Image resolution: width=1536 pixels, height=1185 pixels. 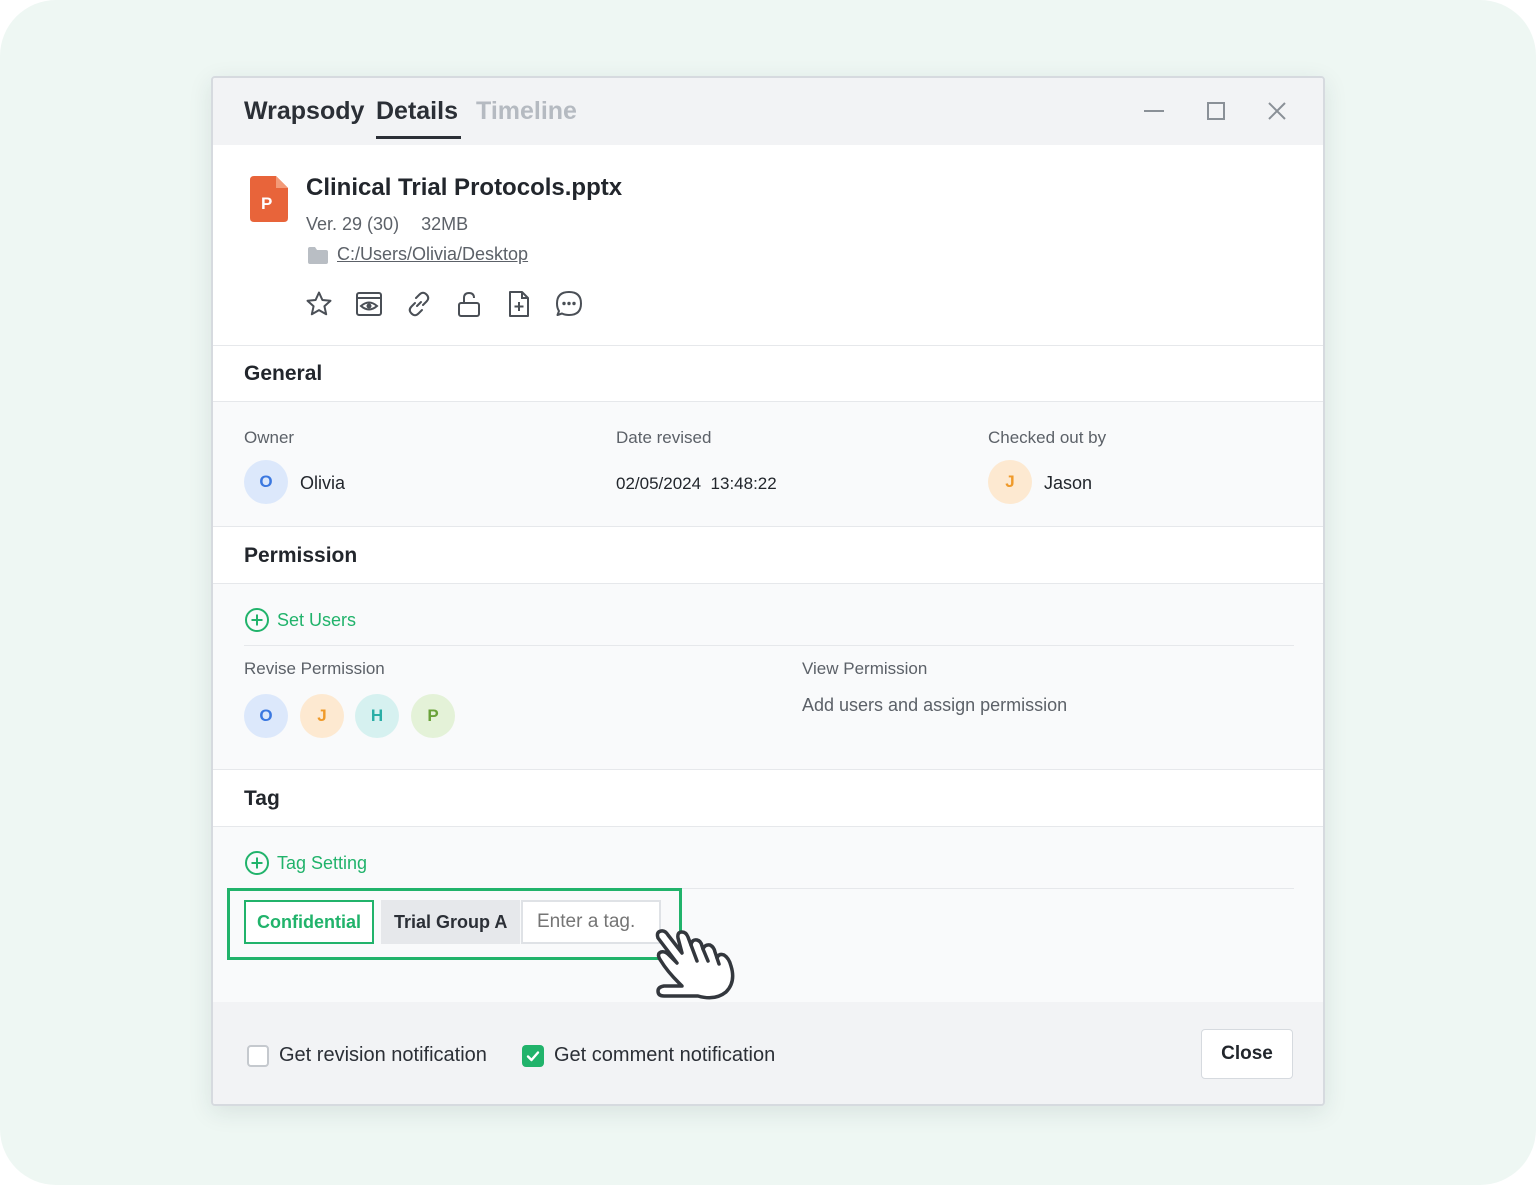 I want to click on revision-notification-checkbox: Get revision notification, so click(x=367, y=1055).